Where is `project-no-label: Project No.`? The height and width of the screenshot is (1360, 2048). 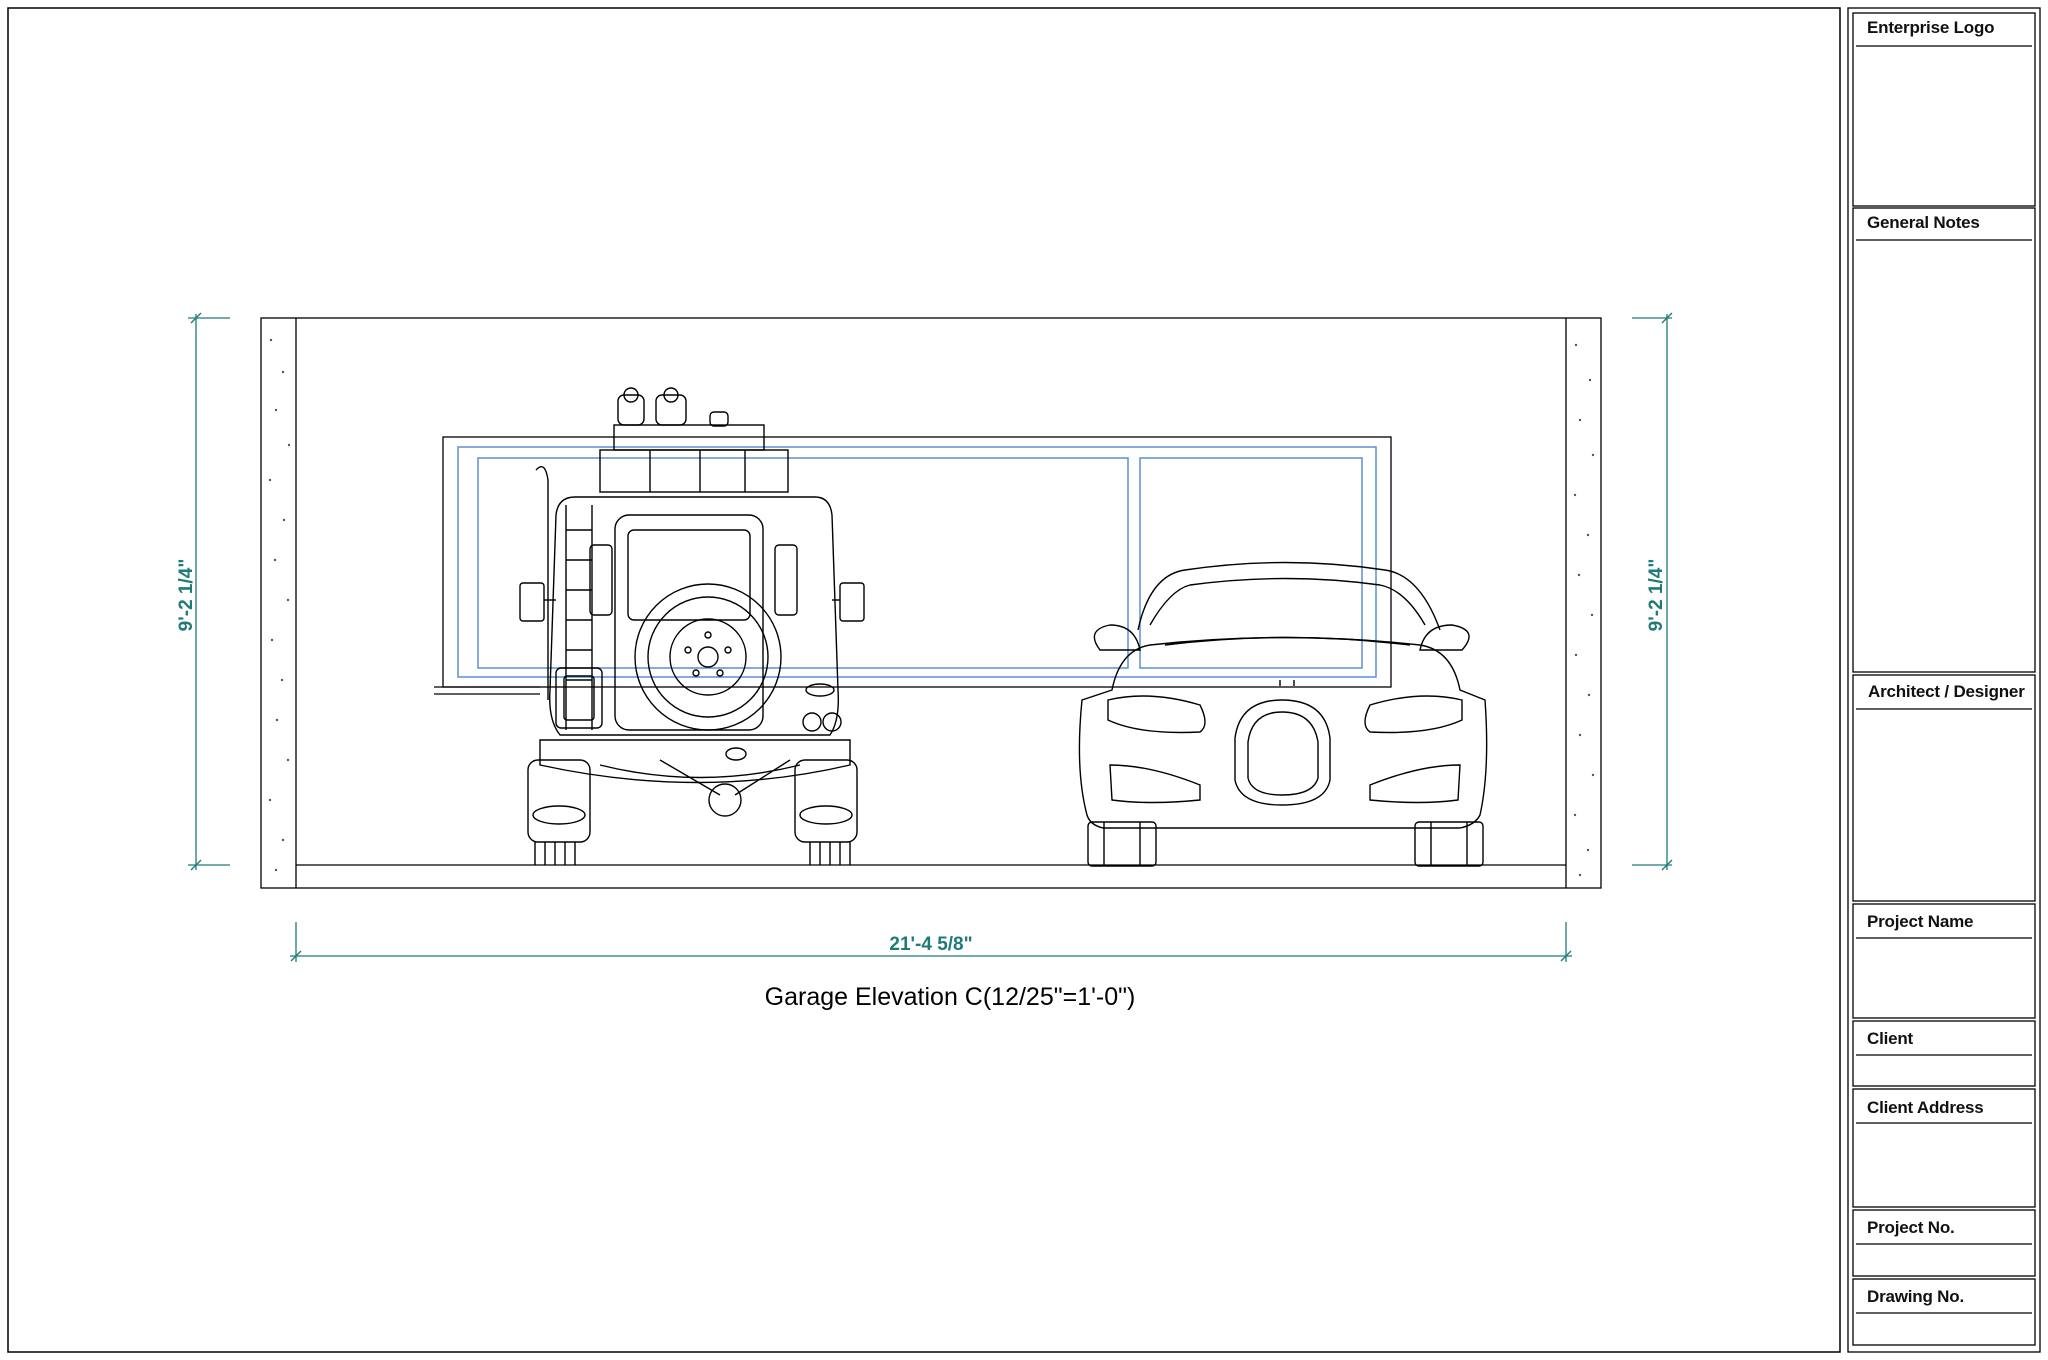
project-no-label: Project No. is located at coordinates (1911, 1227).